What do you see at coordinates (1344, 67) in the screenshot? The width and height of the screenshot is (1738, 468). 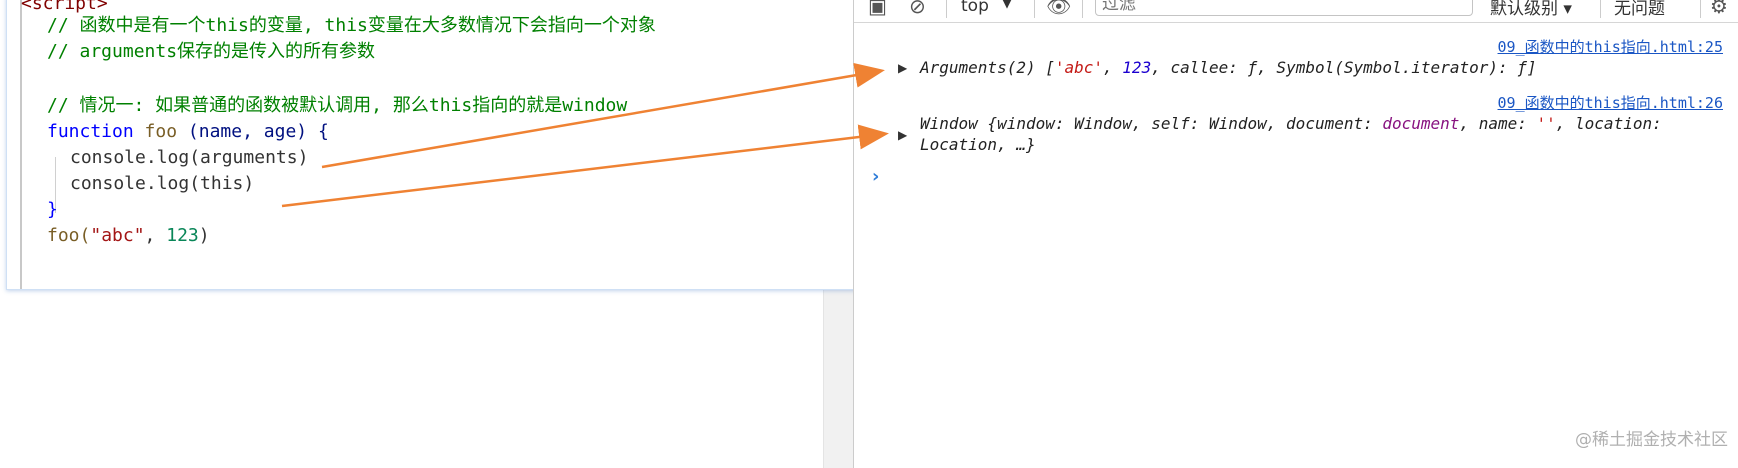 I see `log-rest: , callee: ƒ, Symbol(Symbol.iterator): ƒ]` at bounding box center [1344, 67].